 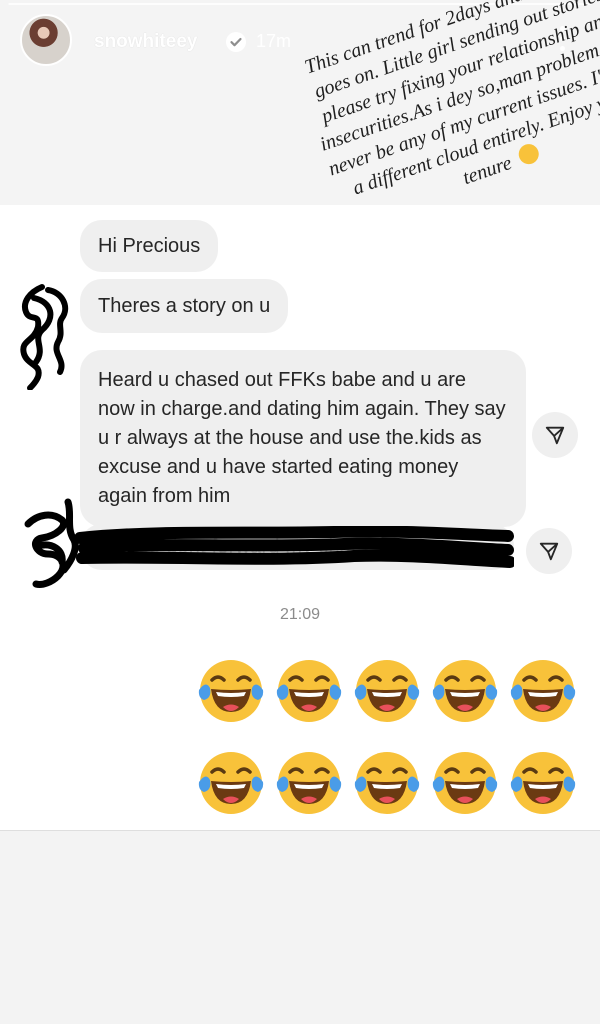 What do you see at coordinates (274, 41) in the screenshot?
I see `post-time: 17m` at bounding box center [274, 41].